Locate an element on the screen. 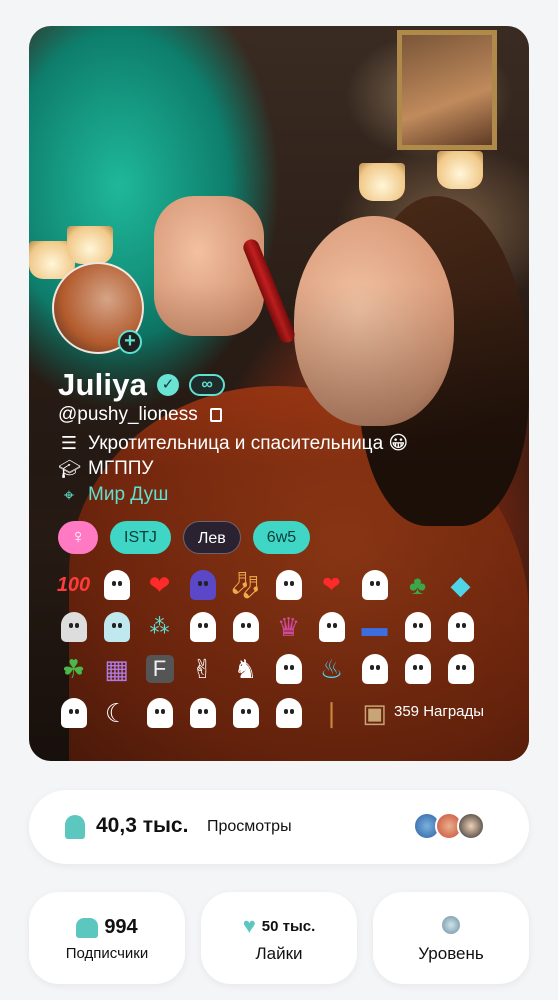 The width and height of the screenshot is (558, 1000). zodiac-chip: Лев is located at coordinates (211, 537).